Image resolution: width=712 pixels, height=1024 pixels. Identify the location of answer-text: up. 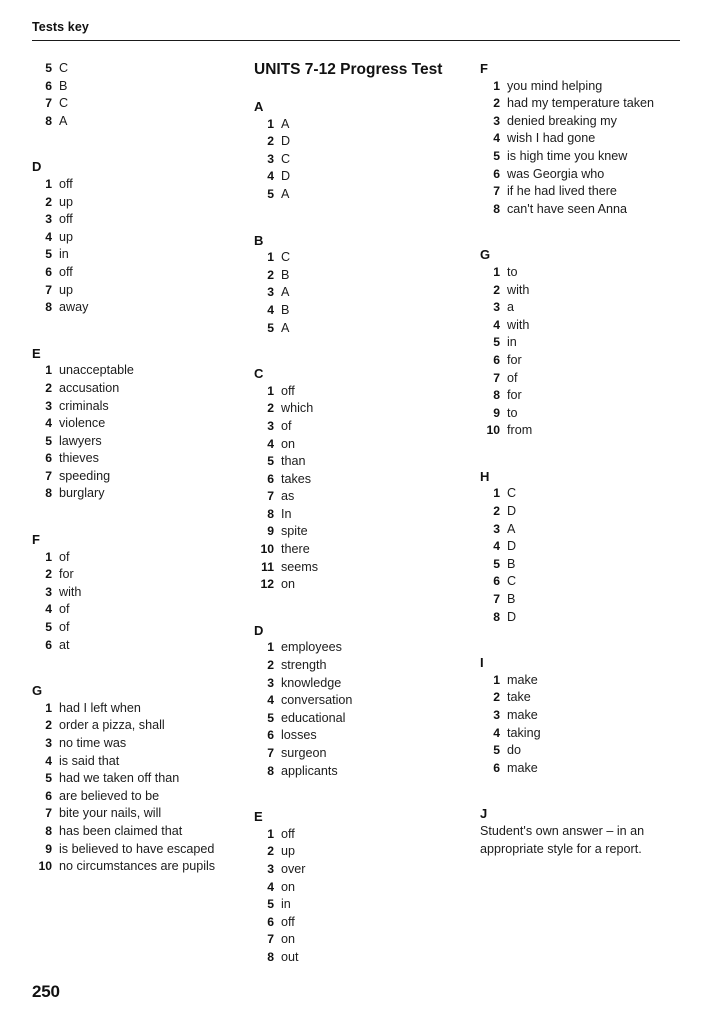
(66, 201).